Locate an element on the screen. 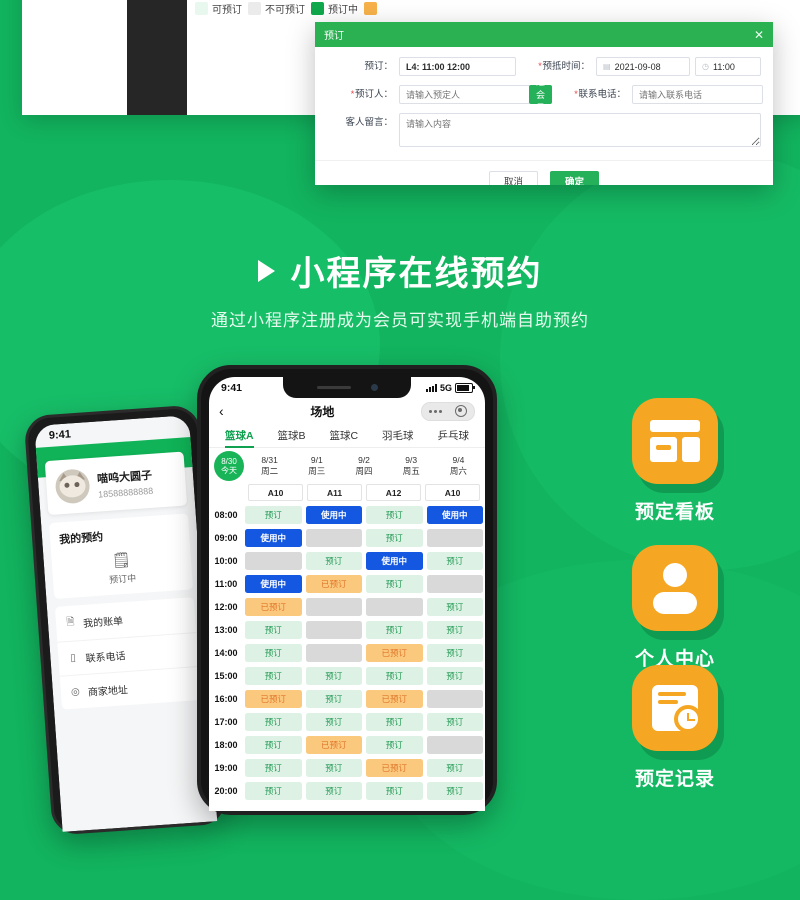  miniprogram-capsule is located at coordinates (448, 411).